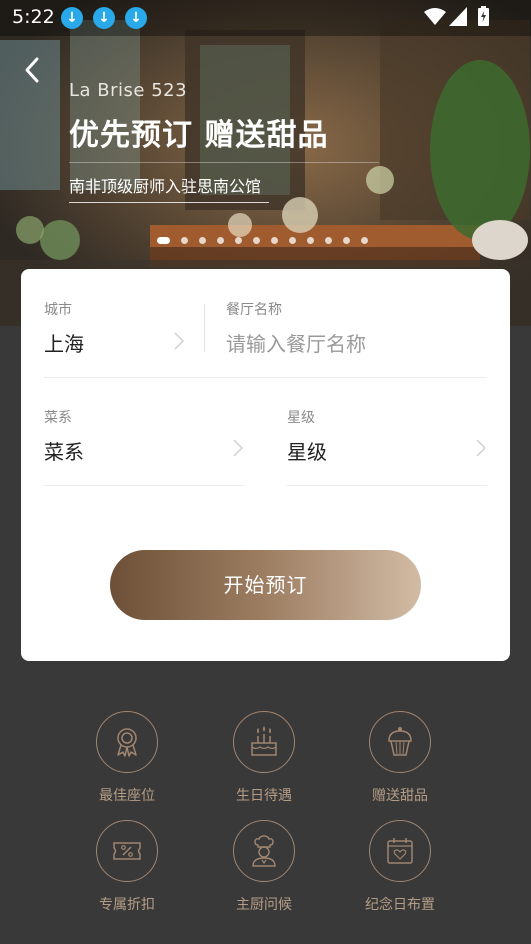  I want to click on perk-birthday: 生日待遇, so click(264, 758).